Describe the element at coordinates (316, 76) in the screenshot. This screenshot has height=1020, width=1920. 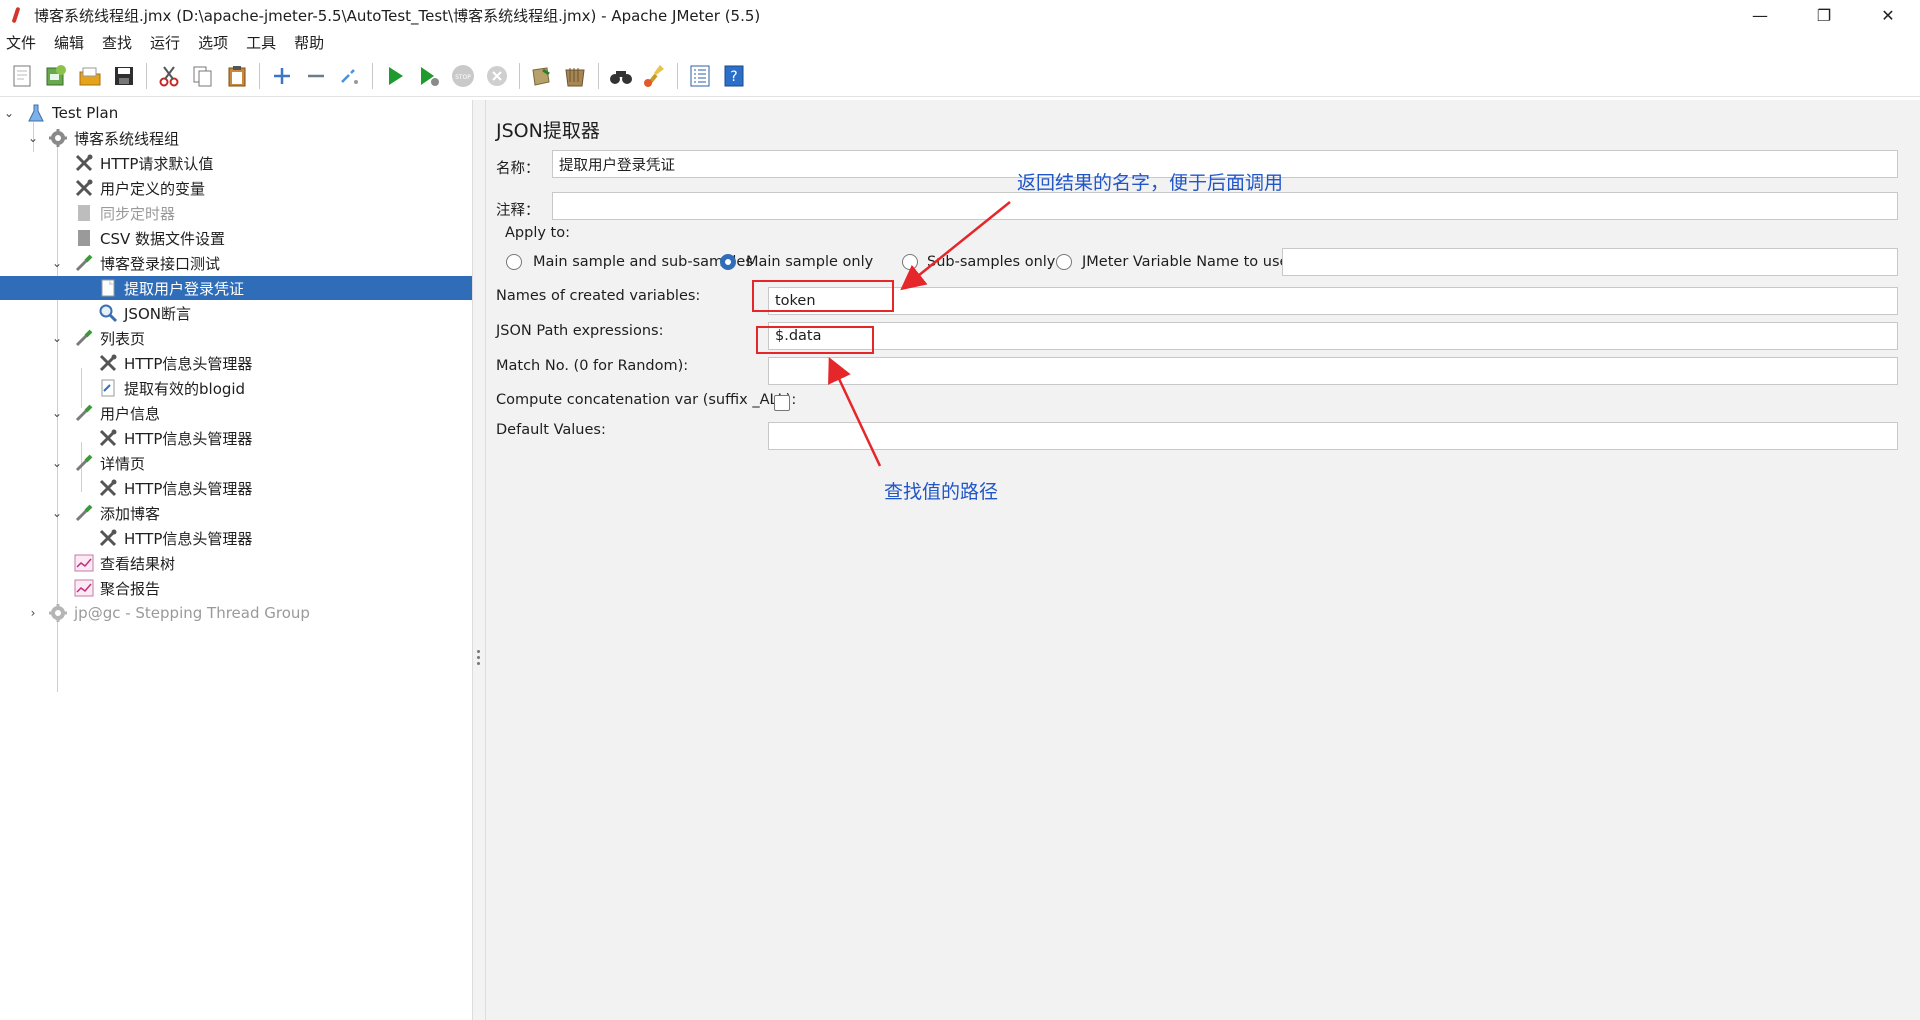
I see `collapse-icon` at that location.